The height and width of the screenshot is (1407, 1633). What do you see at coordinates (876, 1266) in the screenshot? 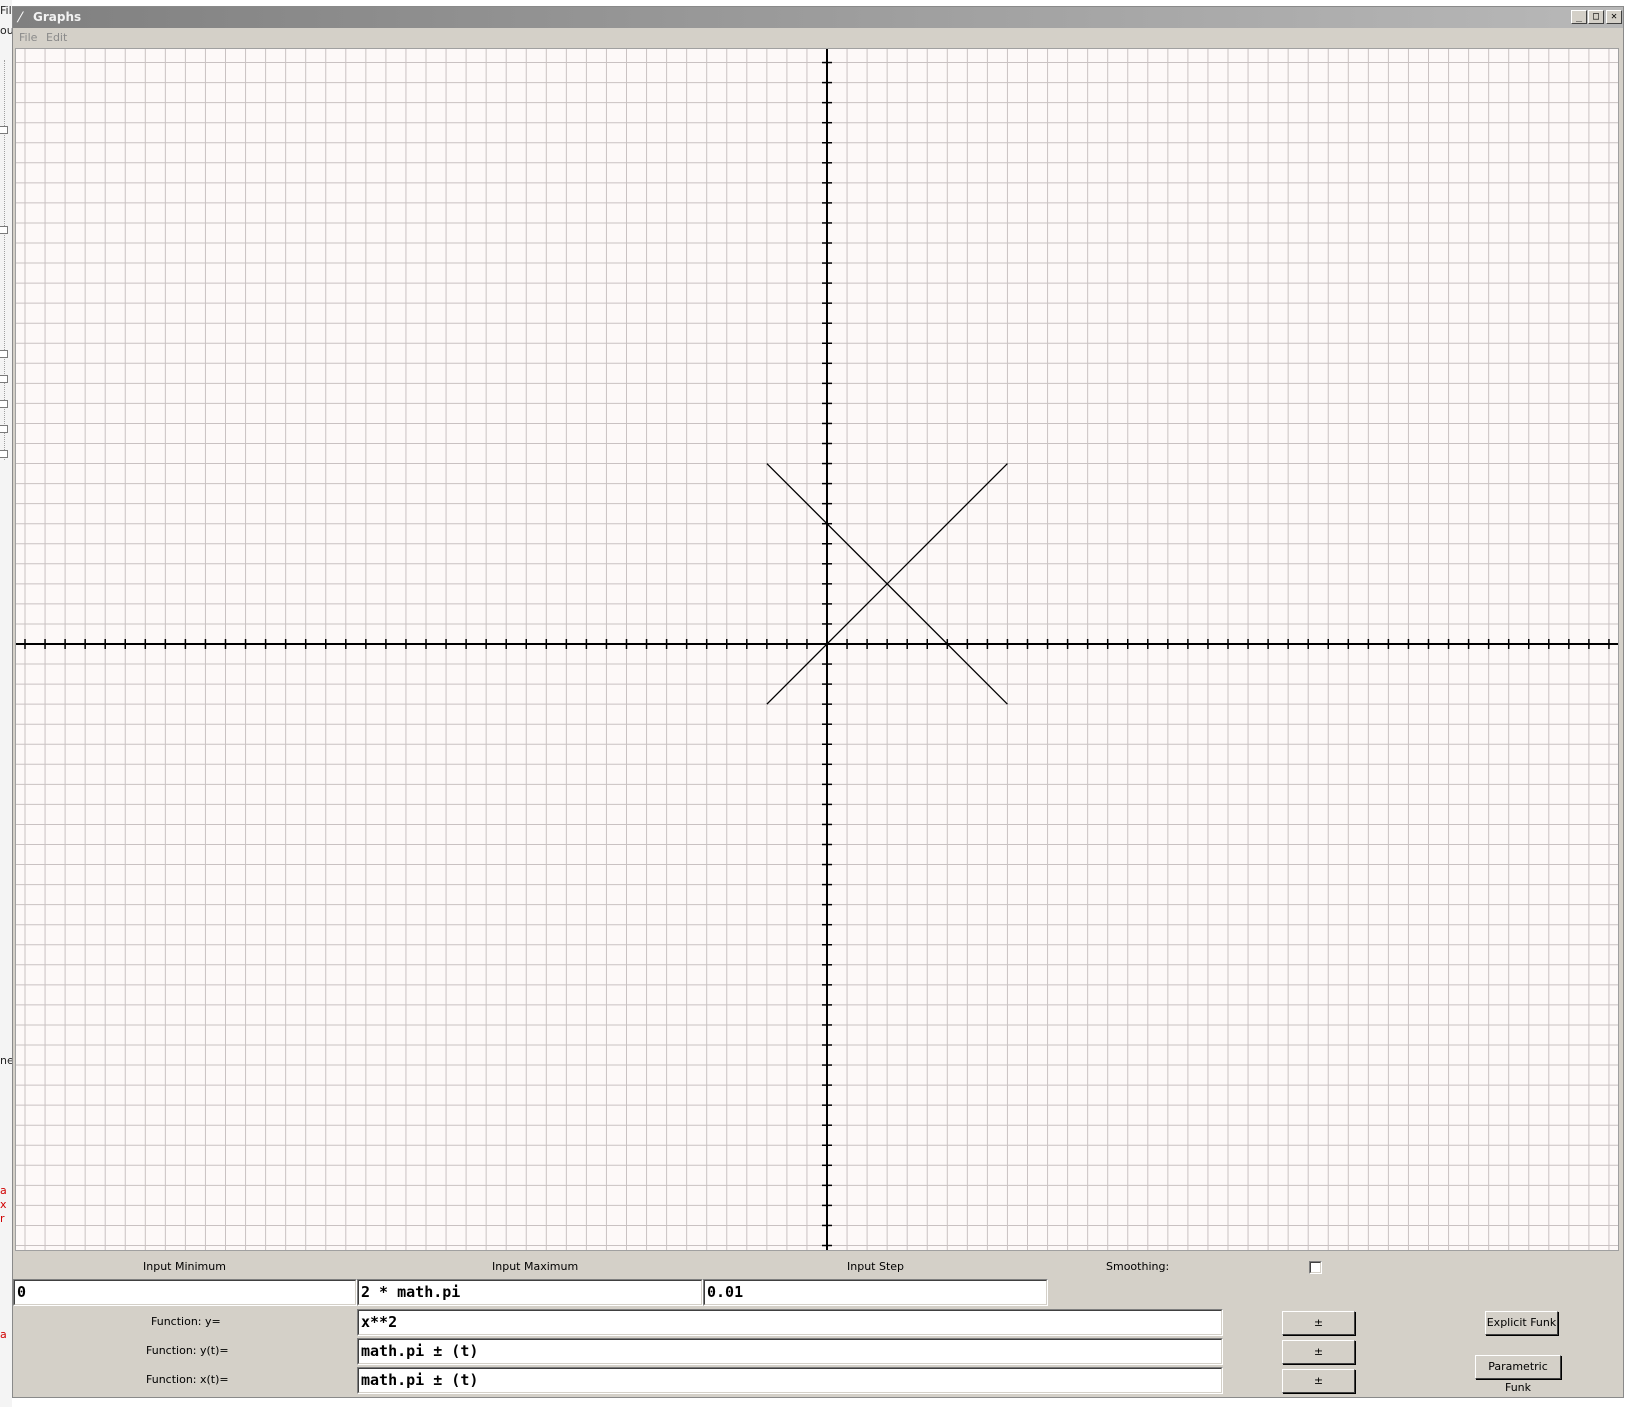
I see `input-step-label: Input Step` at bounding box center [876, 1266].